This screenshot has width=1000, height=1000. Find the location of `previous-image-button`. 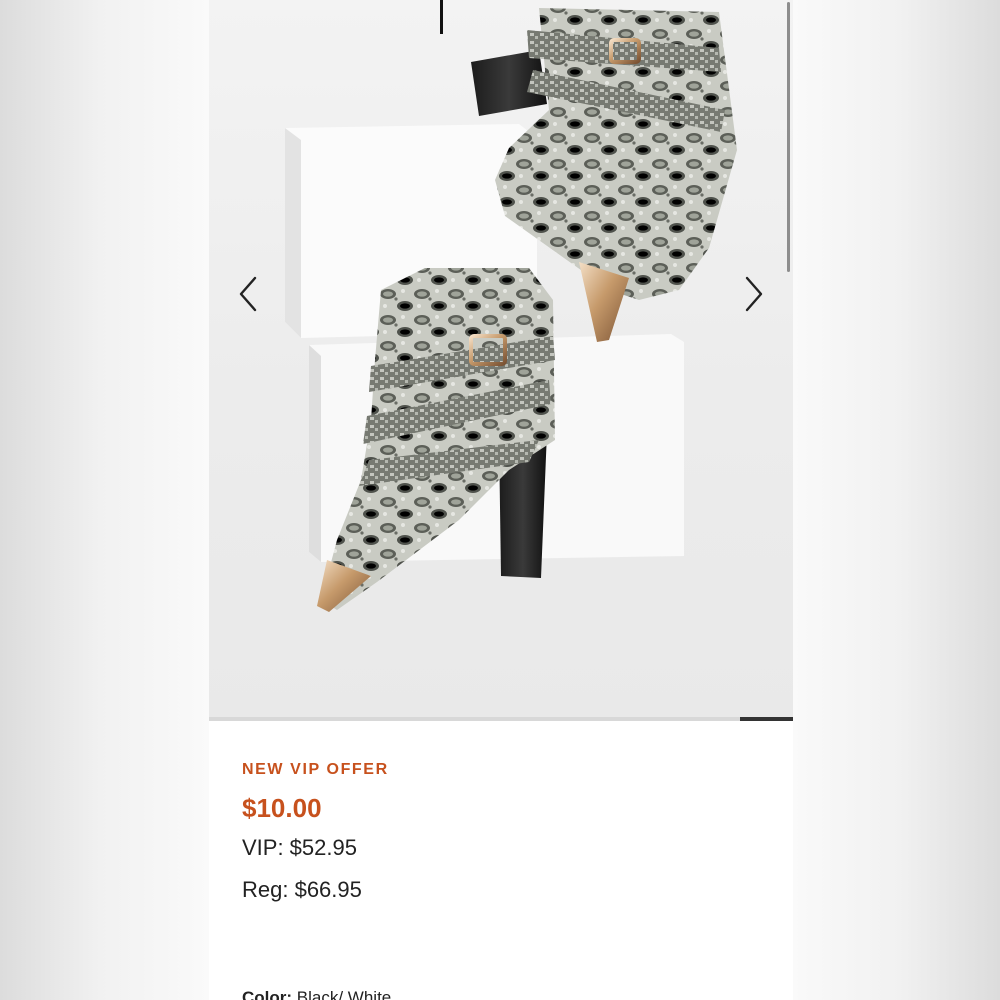

previous-image-button is located at coordinates (249, 294).